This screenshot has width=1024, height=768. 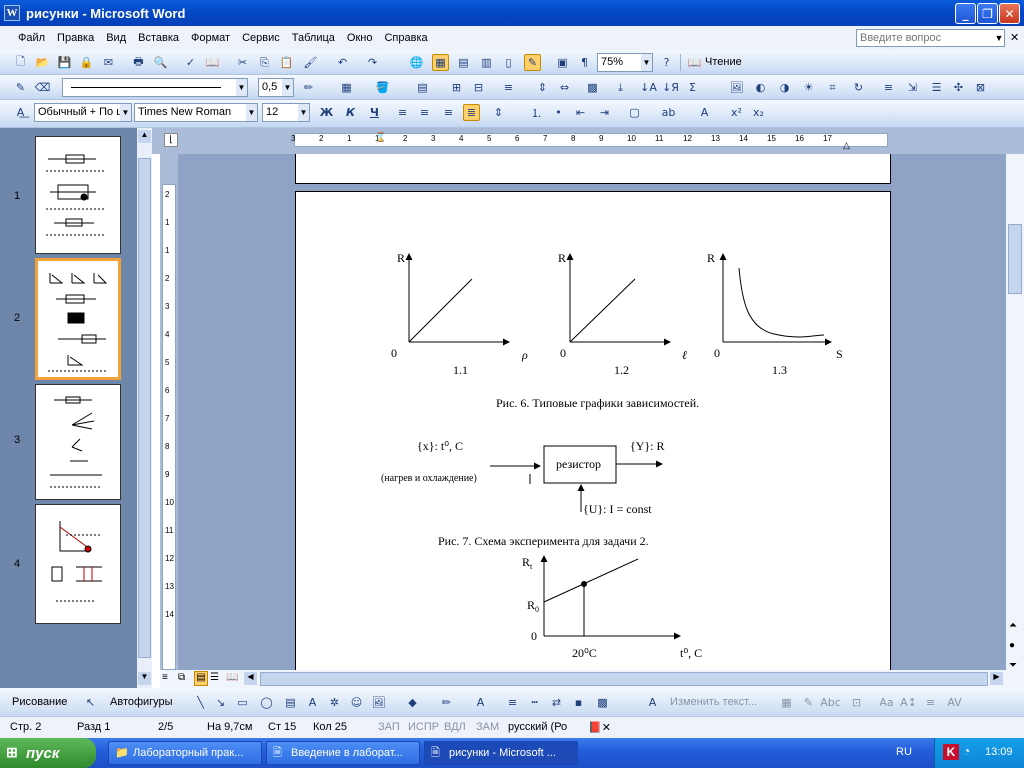 I want to click on wordart-gallery-icon: ▦, so click(x=786, y=702).